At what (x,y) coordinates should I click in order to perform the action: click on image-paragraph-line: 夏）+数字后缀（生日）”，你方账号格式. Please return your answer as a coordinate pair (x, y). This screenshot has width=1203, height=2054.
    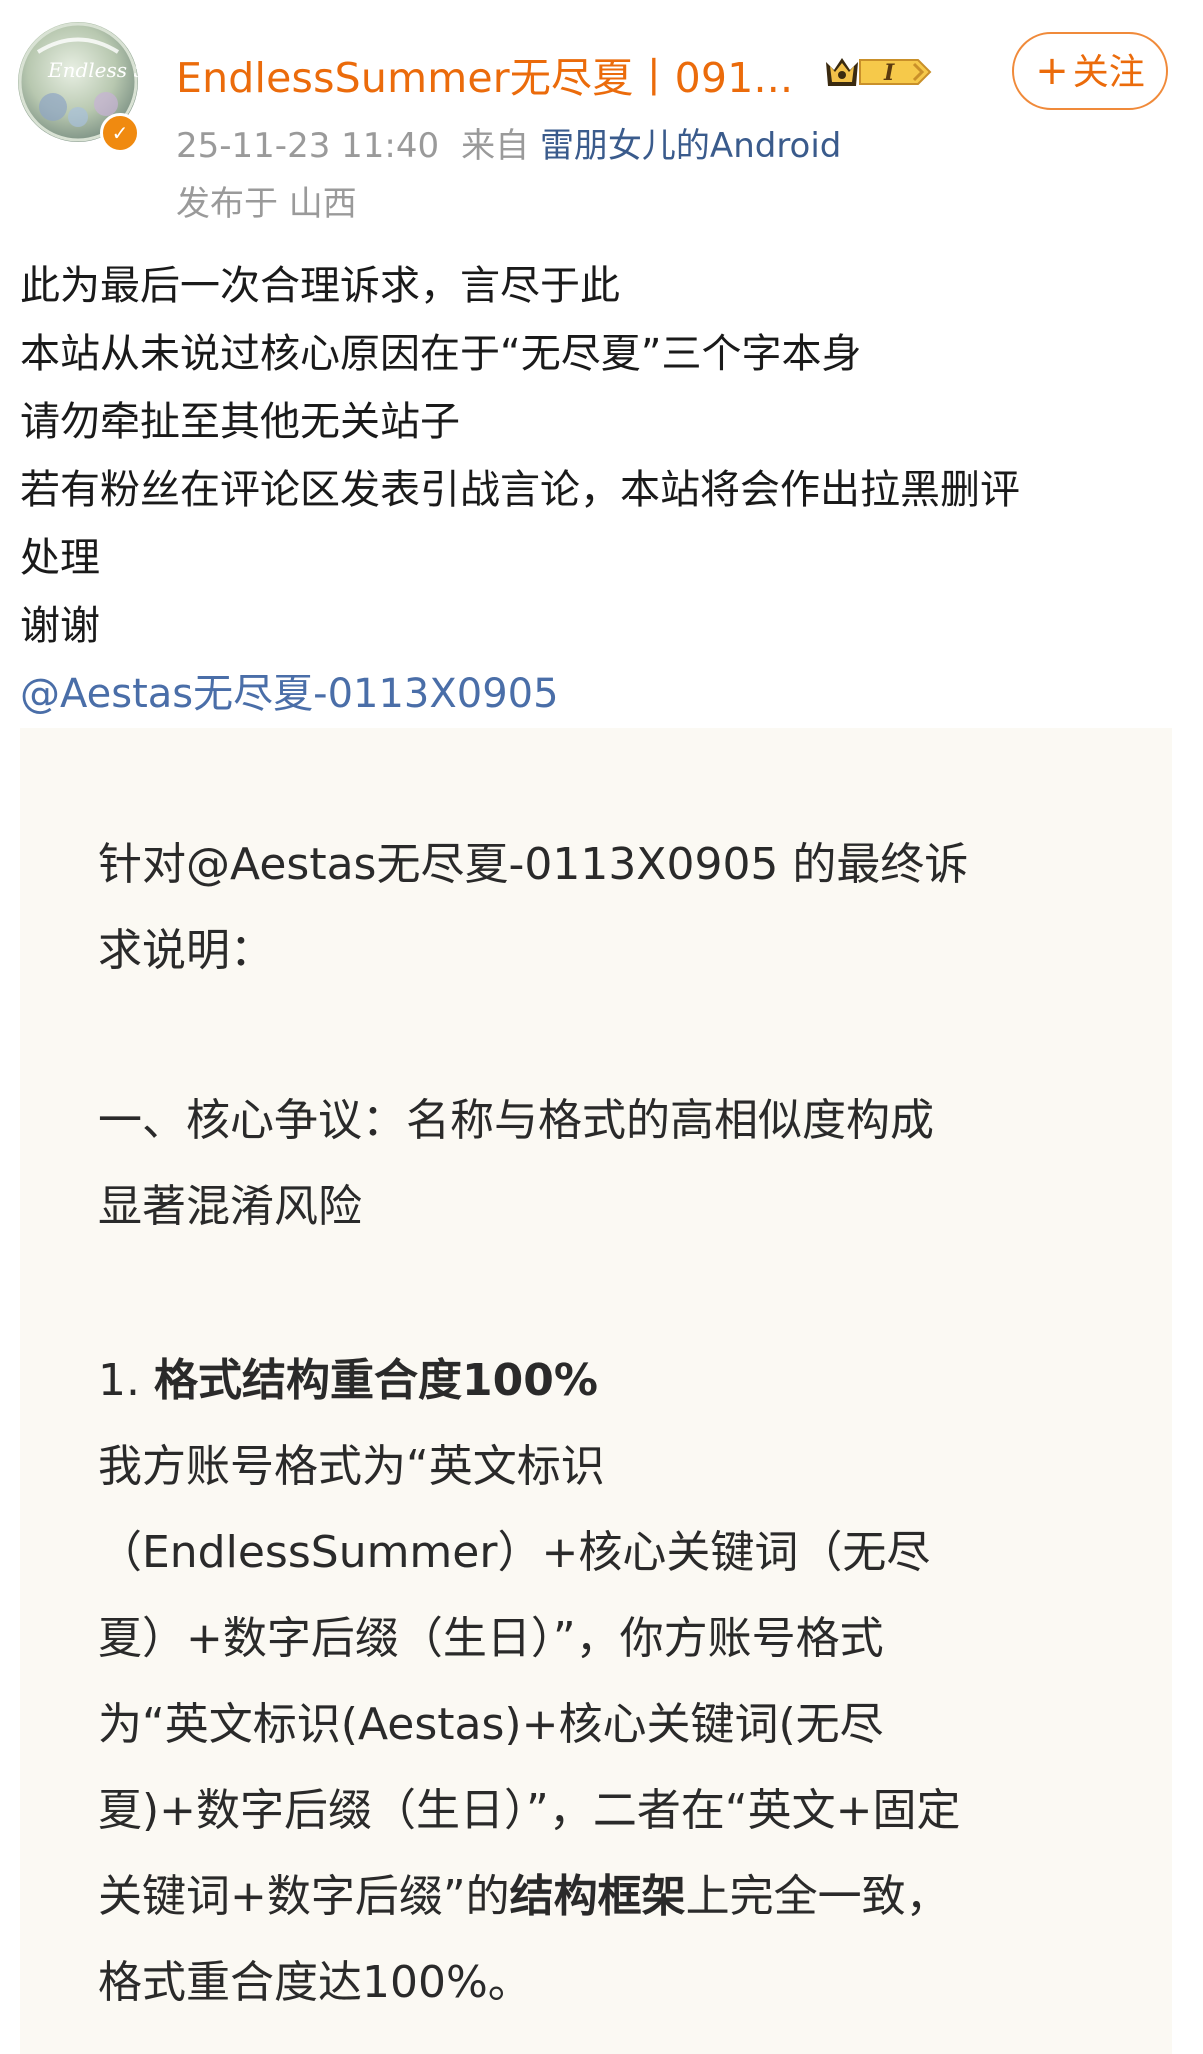
    Looking at the image, I should click on (491, 1638).